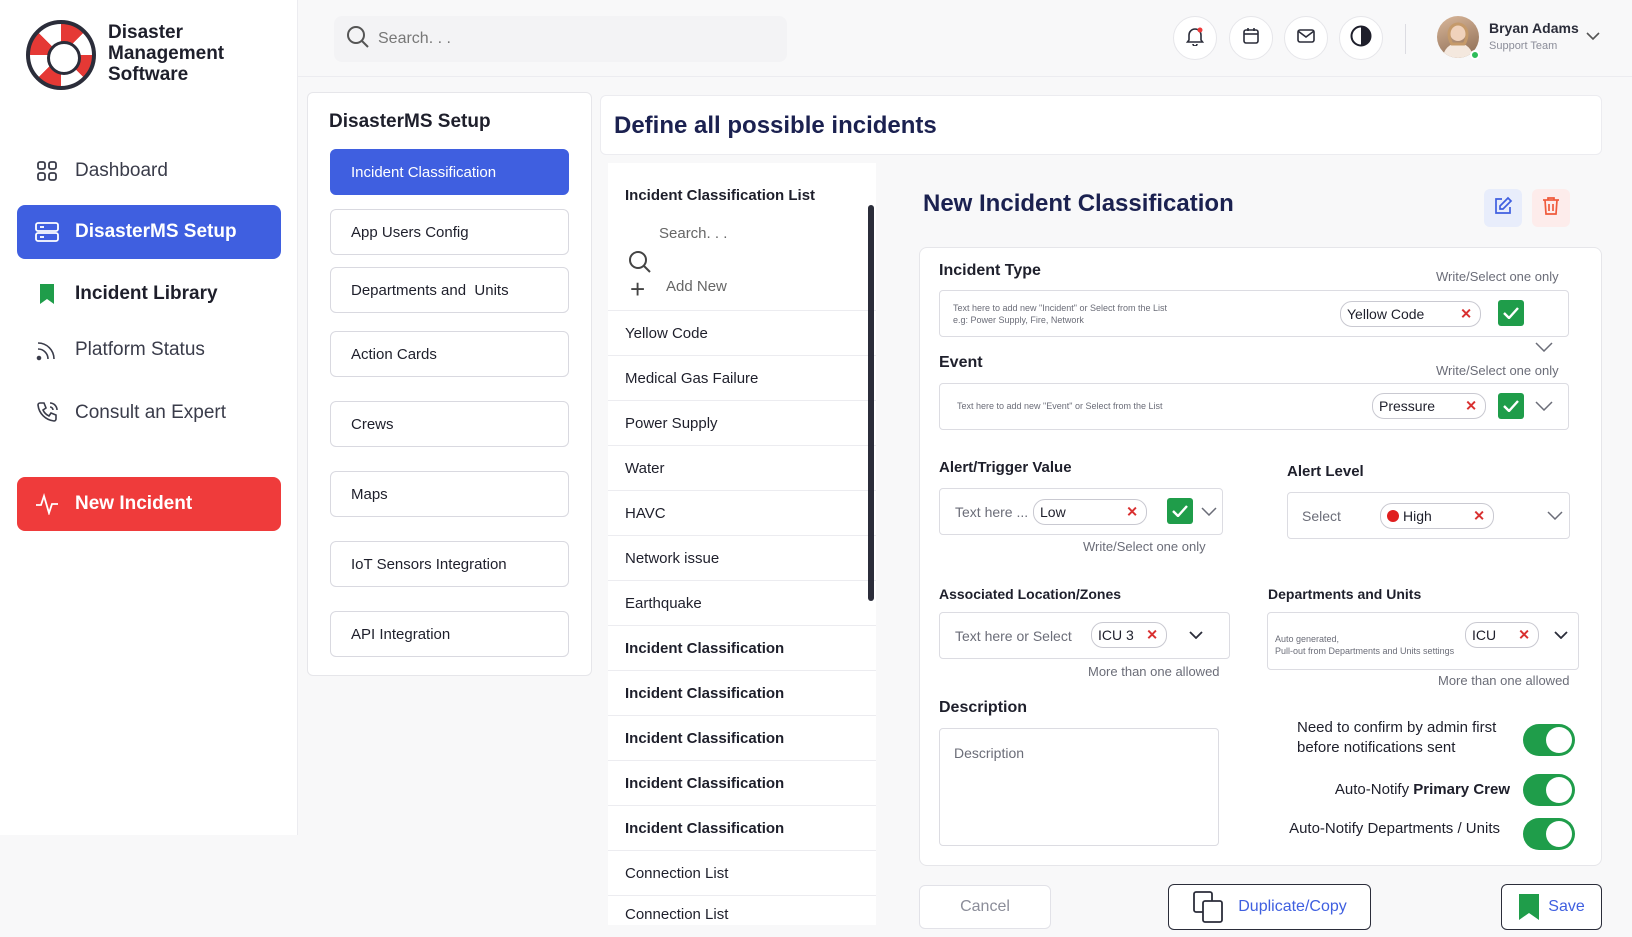 This screenshot has width=1632, height=937. I want to click on list-item: Medical Gas Failure, so click(742, 377).